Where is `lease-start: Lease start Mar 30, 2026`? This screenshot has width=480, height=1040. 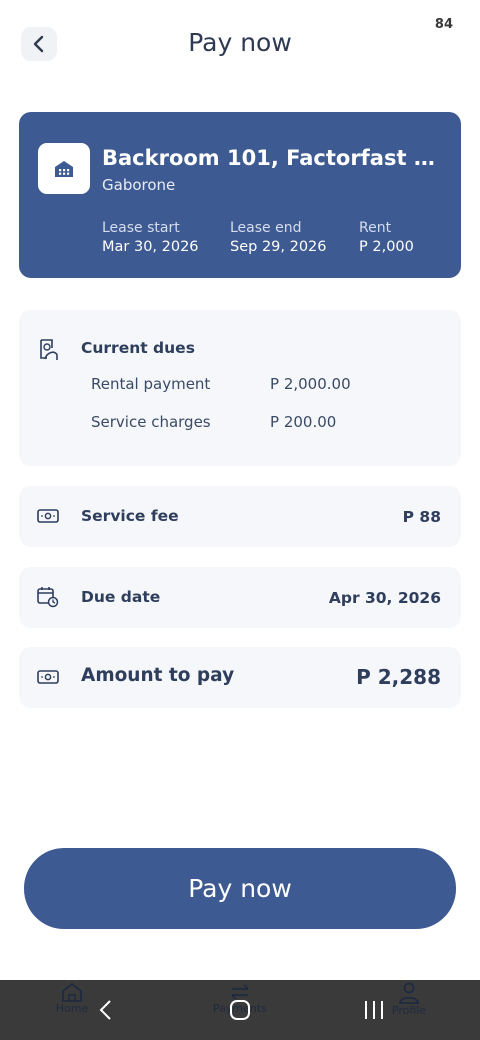
lease-start: Lease start Mar 30, 2026 is located at coordinates (150, 237).